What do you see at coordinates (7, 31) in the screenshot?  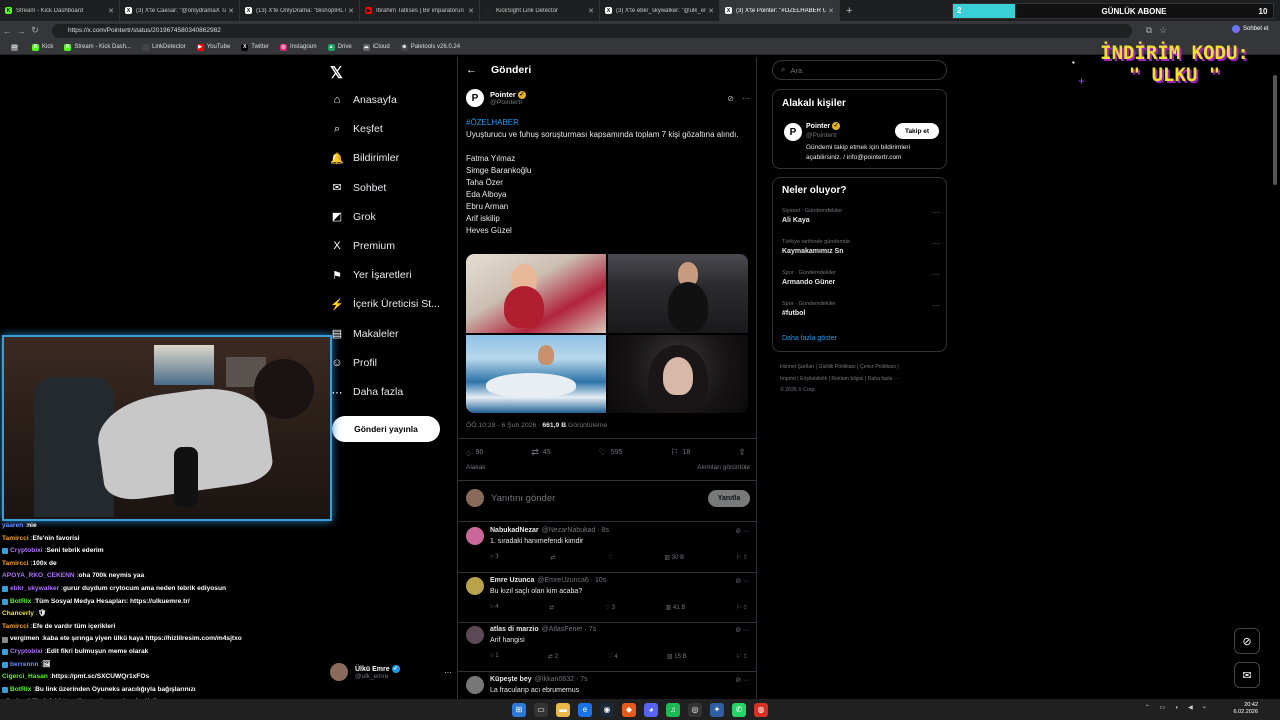 I see `back-icon: ←` at bounding box center [7, 31].